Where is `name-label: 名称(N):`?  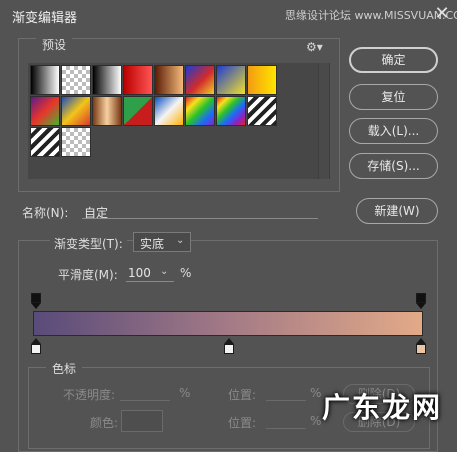
name-label: 名称(N): is located at coordinates (45, 213).